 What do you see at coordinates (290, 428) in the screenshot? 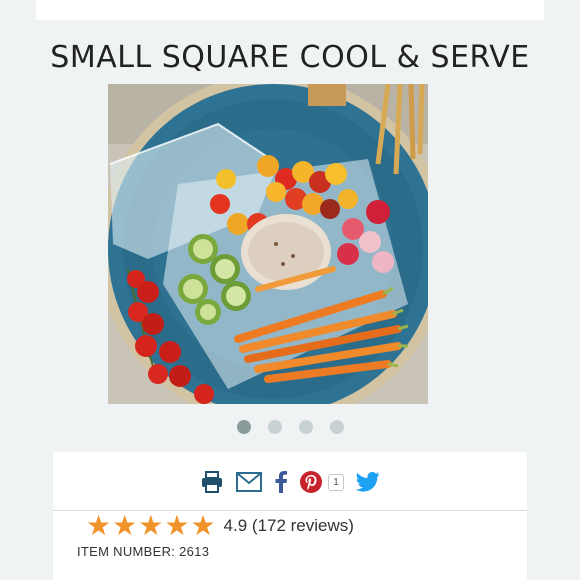
I see `carousel-dots` at bounding box center [290, 428].